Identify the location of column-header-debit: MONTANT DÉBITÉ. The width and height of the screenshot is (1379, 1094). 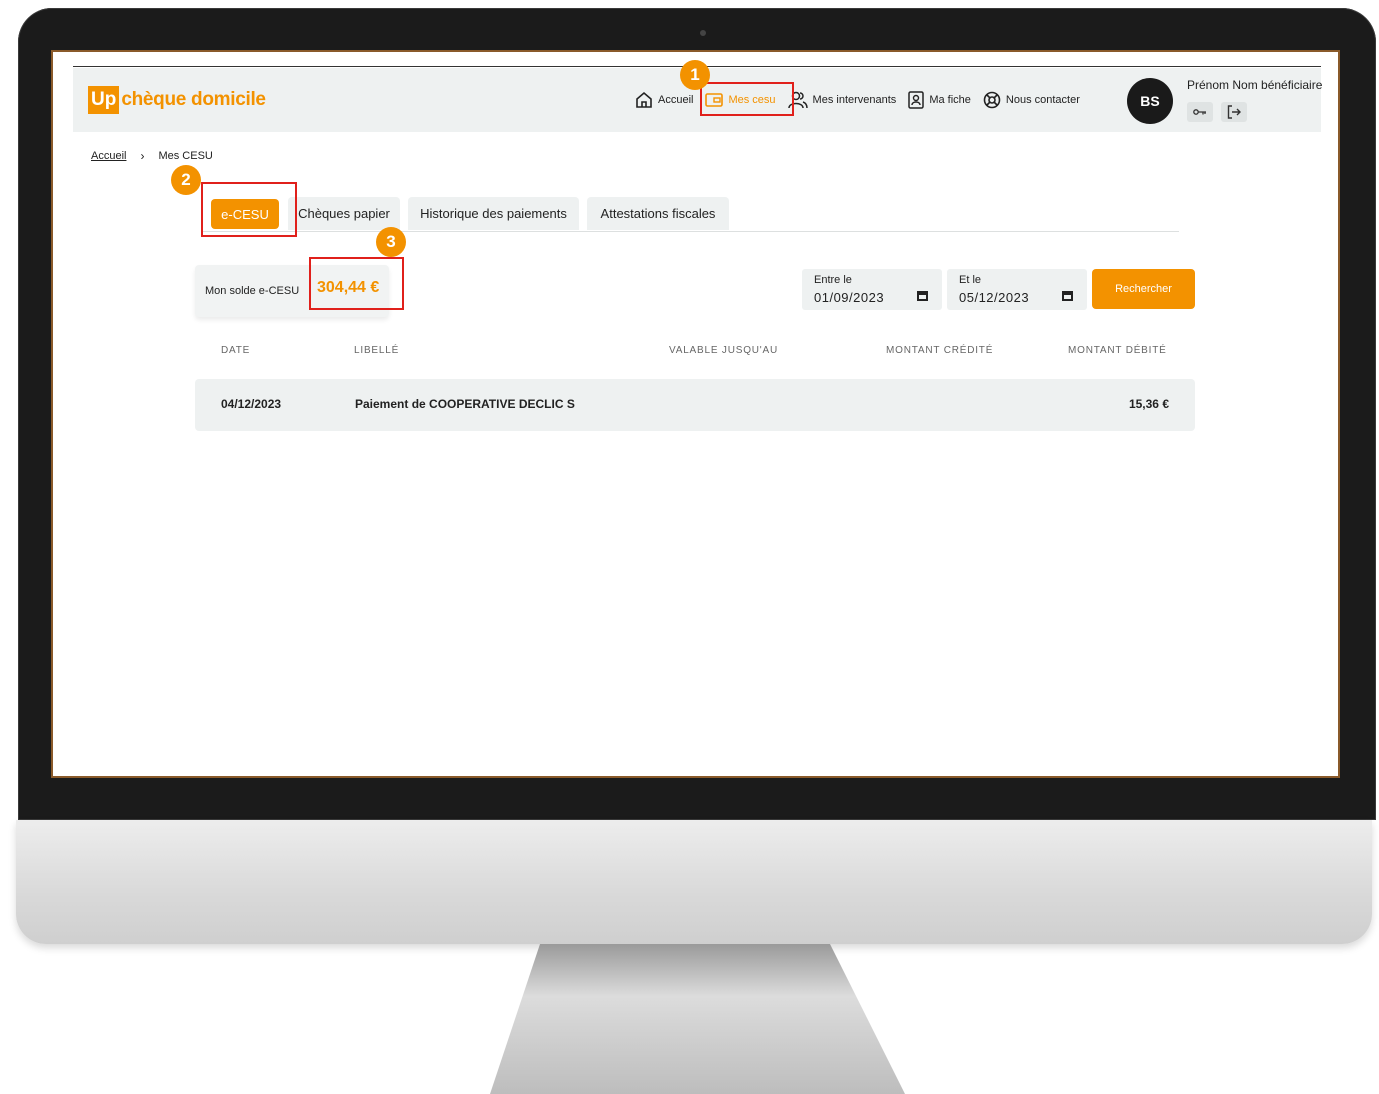
(1117, 350).